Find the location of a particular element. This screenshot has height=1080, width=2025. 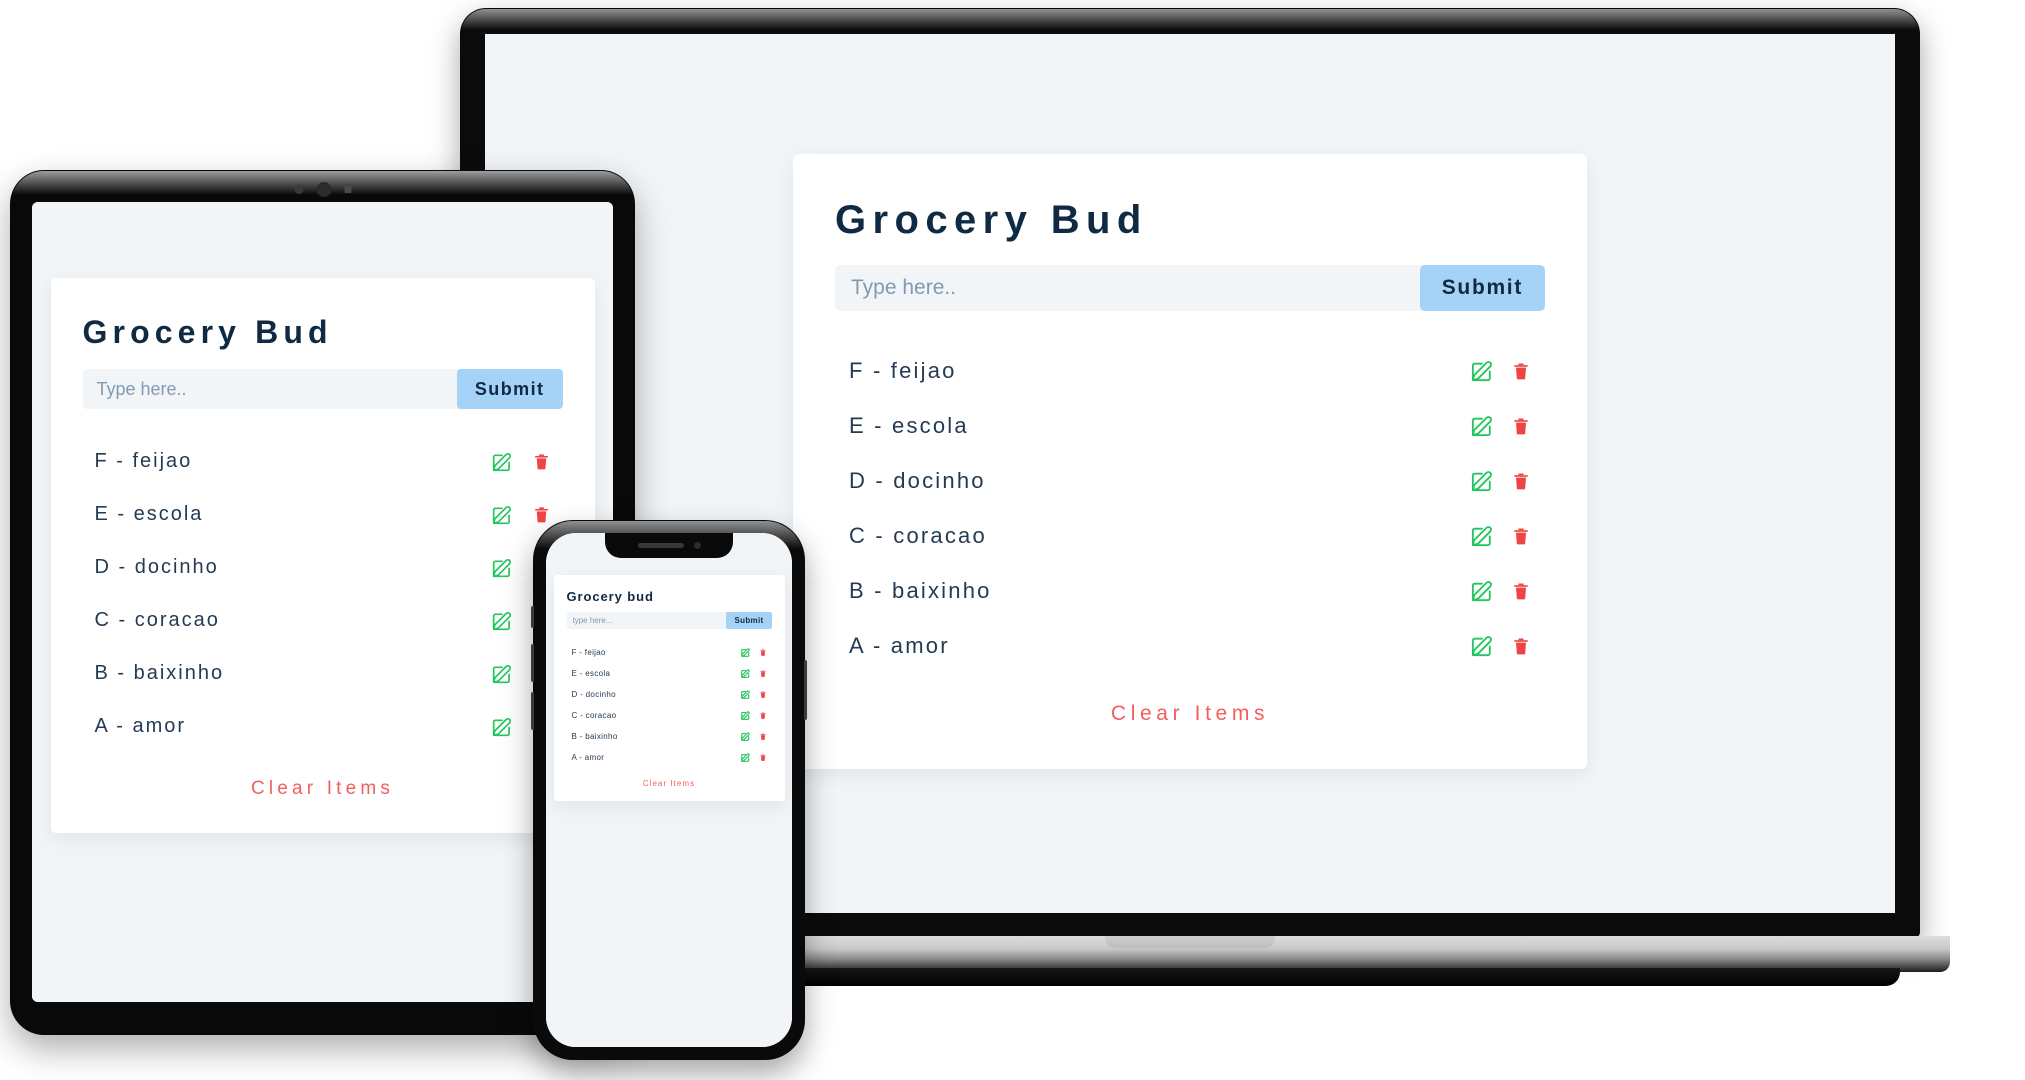

volume-down-button is located at coordinates (532, 711).